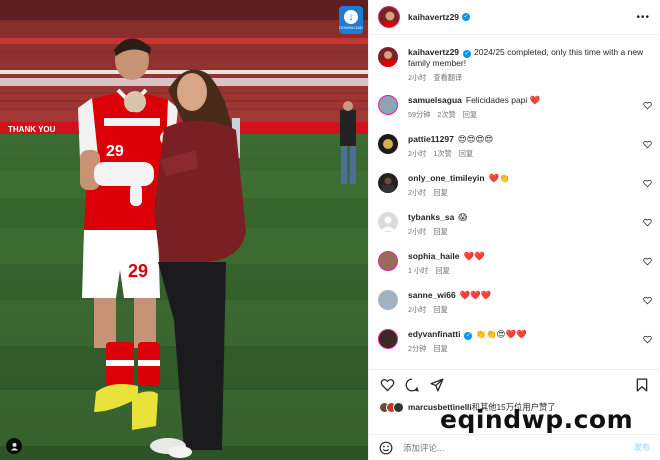 This screenshot has width=660, height=460. What do you see at coordinates (435, 100) in the screenshot?
I see `comment-username: samuelsagua` at bounding box center [435, 100].